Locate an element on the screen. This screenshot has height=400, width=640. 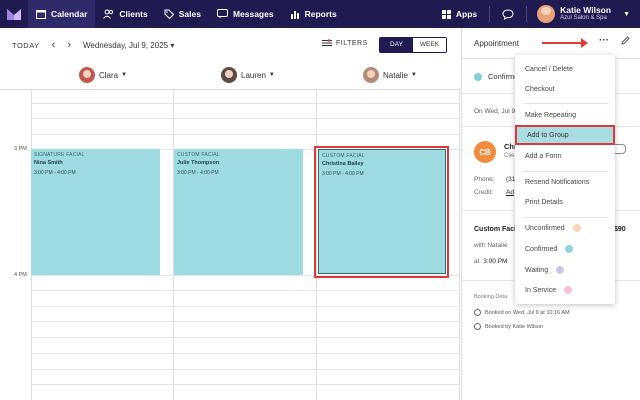
filters-button: FILTERS is located at coordinates (345, 43).